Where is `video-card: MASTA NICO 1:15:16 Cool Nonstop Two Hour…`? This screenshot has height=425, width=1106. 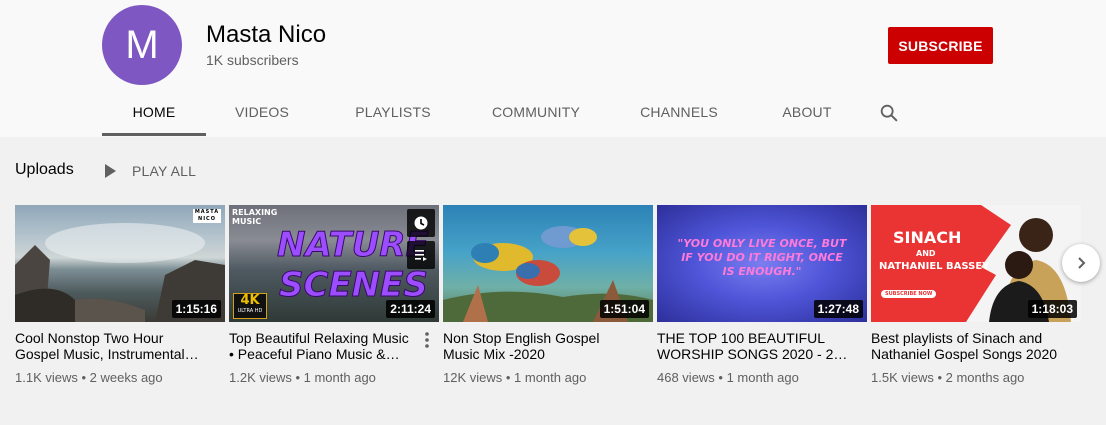 video-card: MASTA NICO 1:15:16 Cool Nonstop Two Hour… is located at coordinates (120, 295).